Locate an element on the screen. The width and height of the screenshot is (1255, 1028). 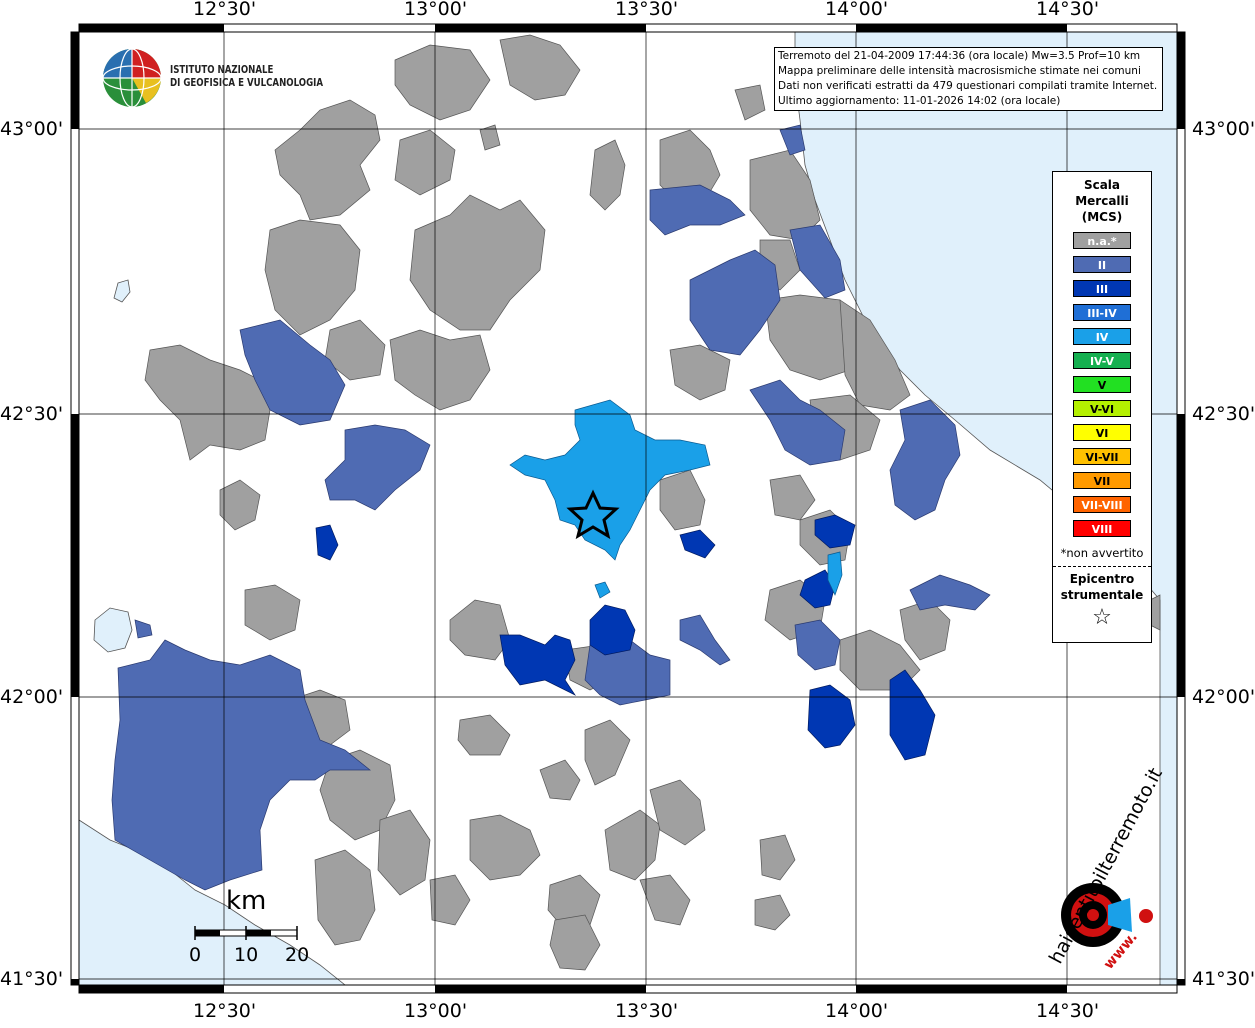
top-tick-label: 12°30' is located at coordinates (225, 10).